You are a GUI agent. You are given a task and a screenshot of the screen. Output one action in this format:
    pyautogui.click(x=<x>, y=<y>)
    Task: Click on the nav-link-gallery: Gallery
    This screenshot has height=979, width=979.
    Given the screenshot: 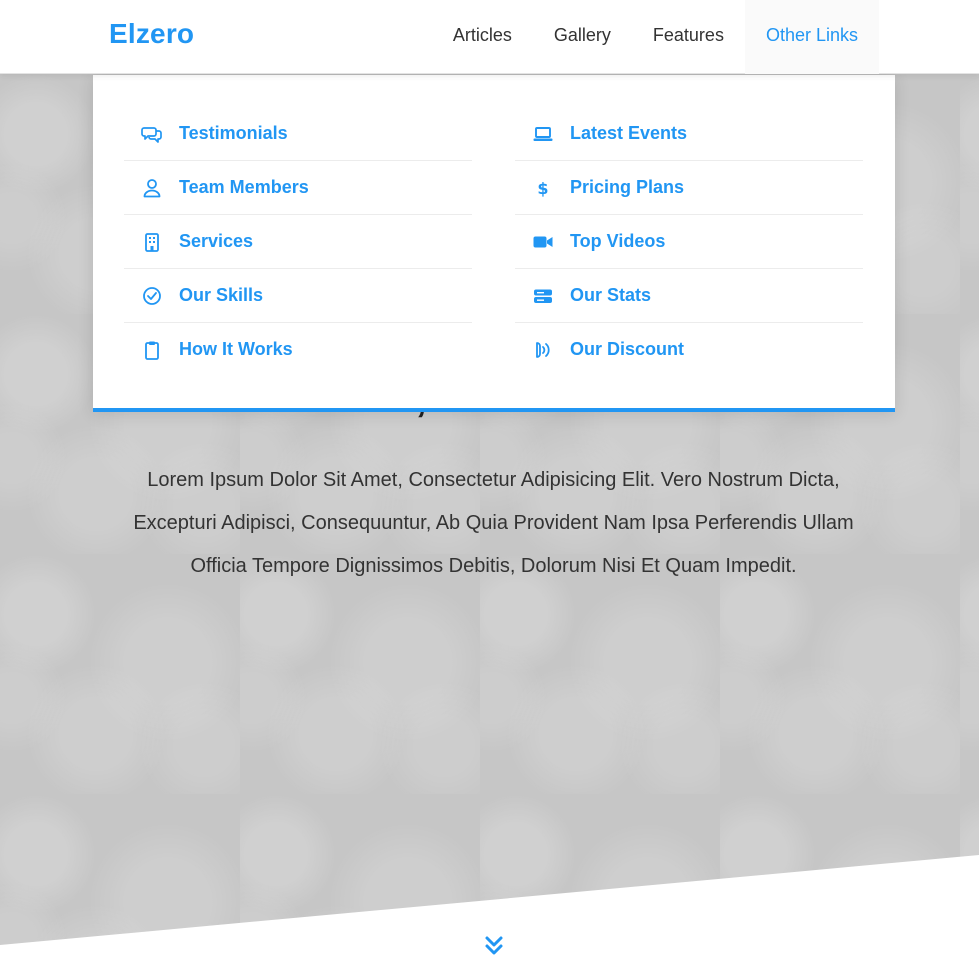 What is the action you would take?
    pyautogui.click(x=582, y=37)
    